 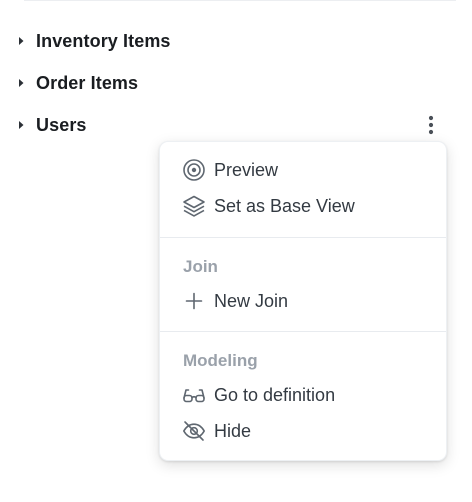 What do you see at coordinates (275, 394) in the screenshot?
I see `menu-item-label: Go to definition` at bounding box center [275, 394].